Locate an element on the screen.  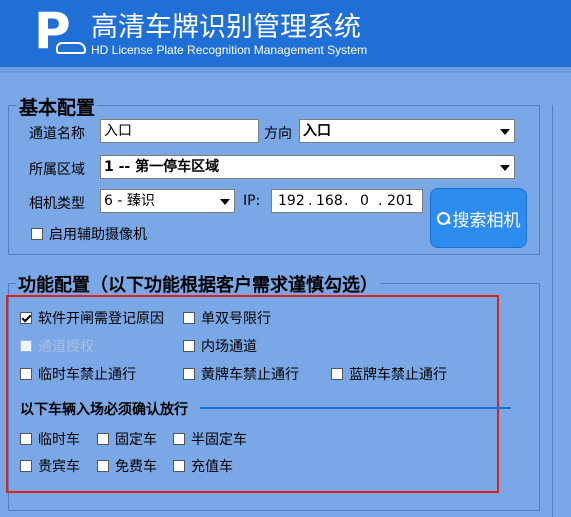
direction-label: 方向 is located at coordinates (278, 134).